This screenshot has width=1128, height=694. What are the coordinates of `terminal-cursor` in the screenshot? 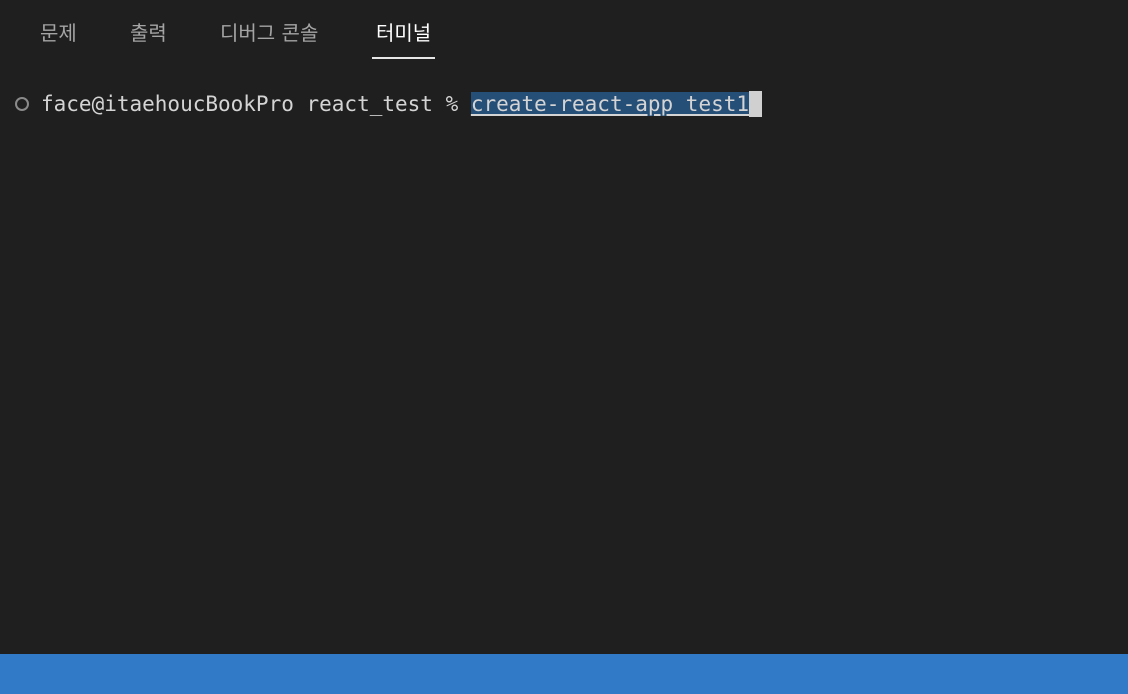 It's located at (756, 104).